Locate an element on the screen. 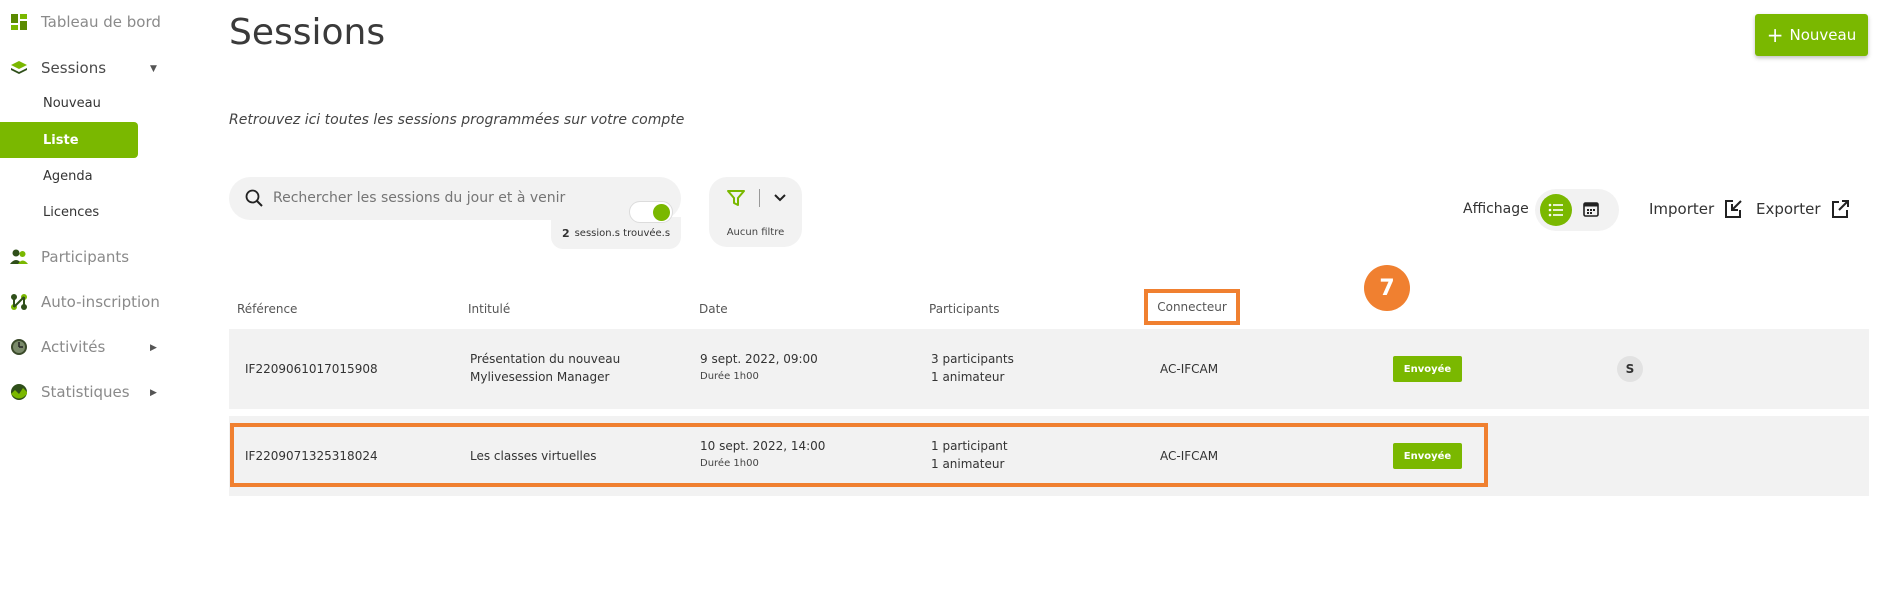 This screenshot has width=1889, height=605. chevron-down-icon: ▼ is located at coordinates (153, 69).